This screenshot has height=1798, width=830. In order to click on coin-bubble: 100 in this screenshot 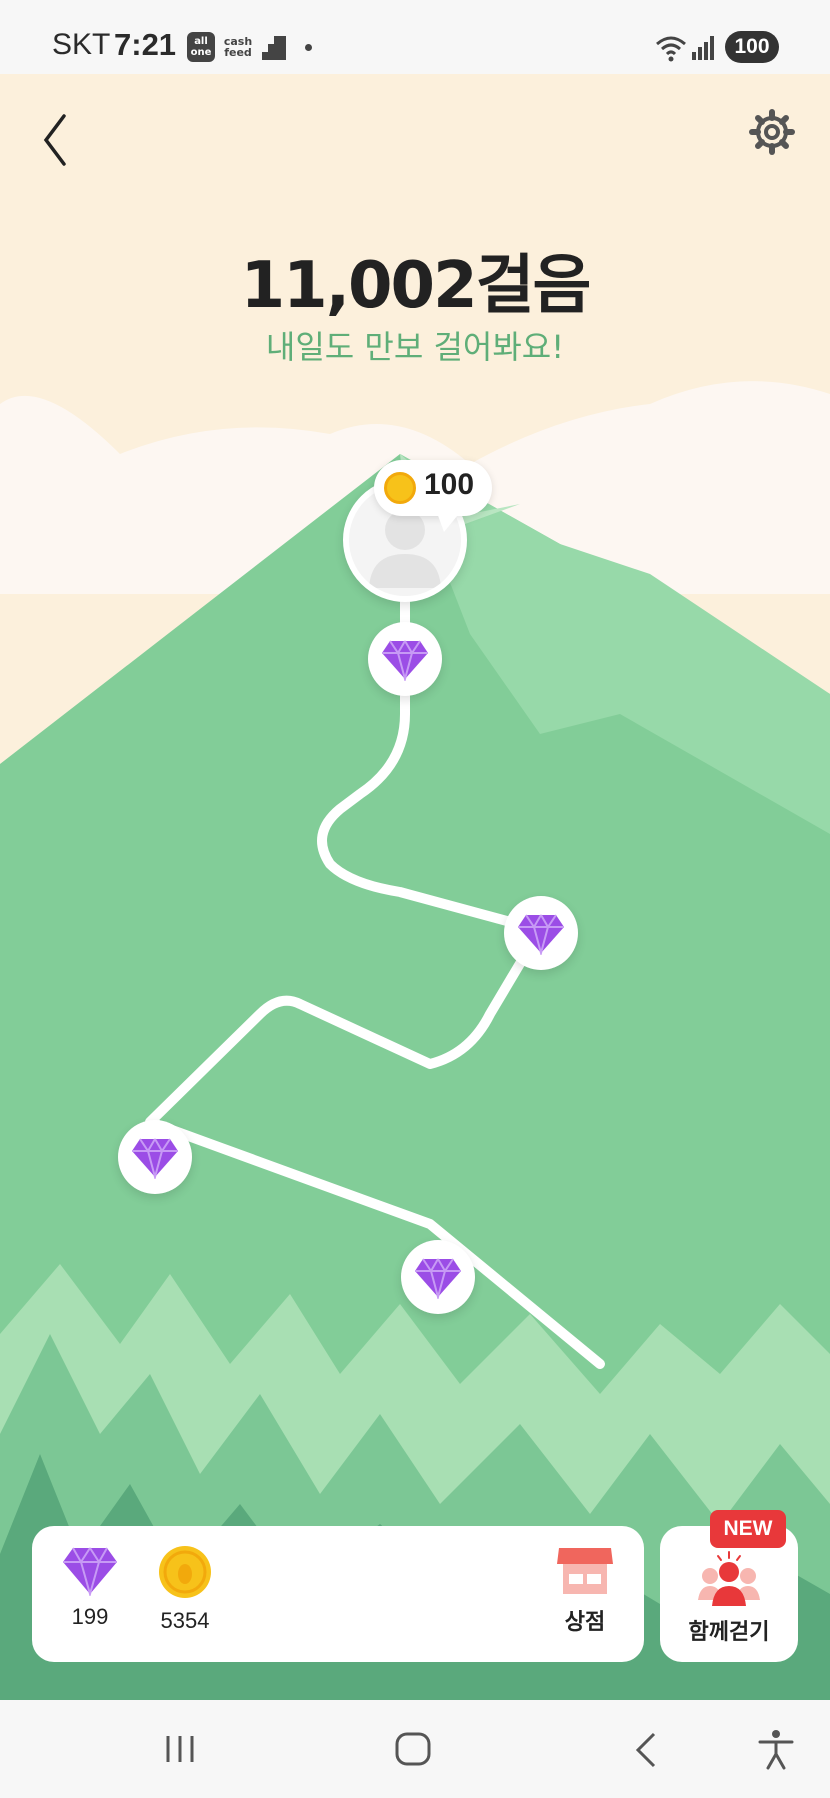, I will do `click(433, 488)`.